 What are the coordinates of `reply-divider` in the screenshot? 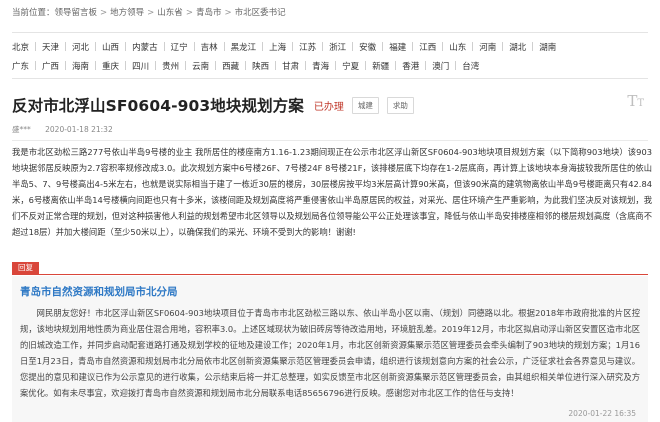 It's located at (330, 274).